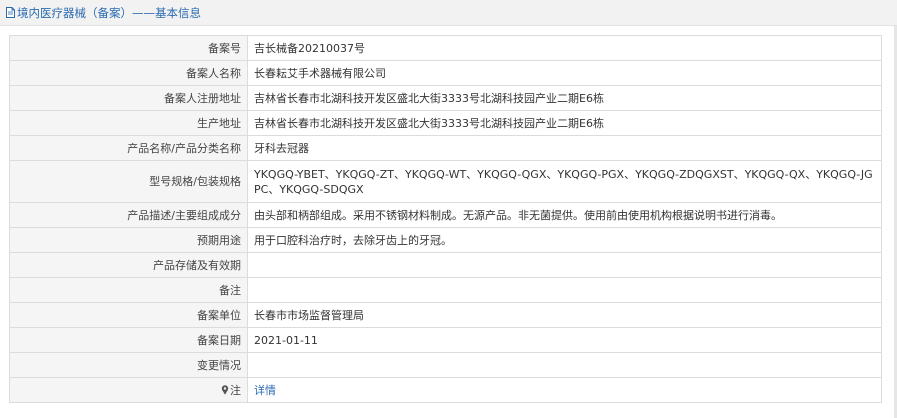  I want to click on table-row: 备注, so click(445, 290).